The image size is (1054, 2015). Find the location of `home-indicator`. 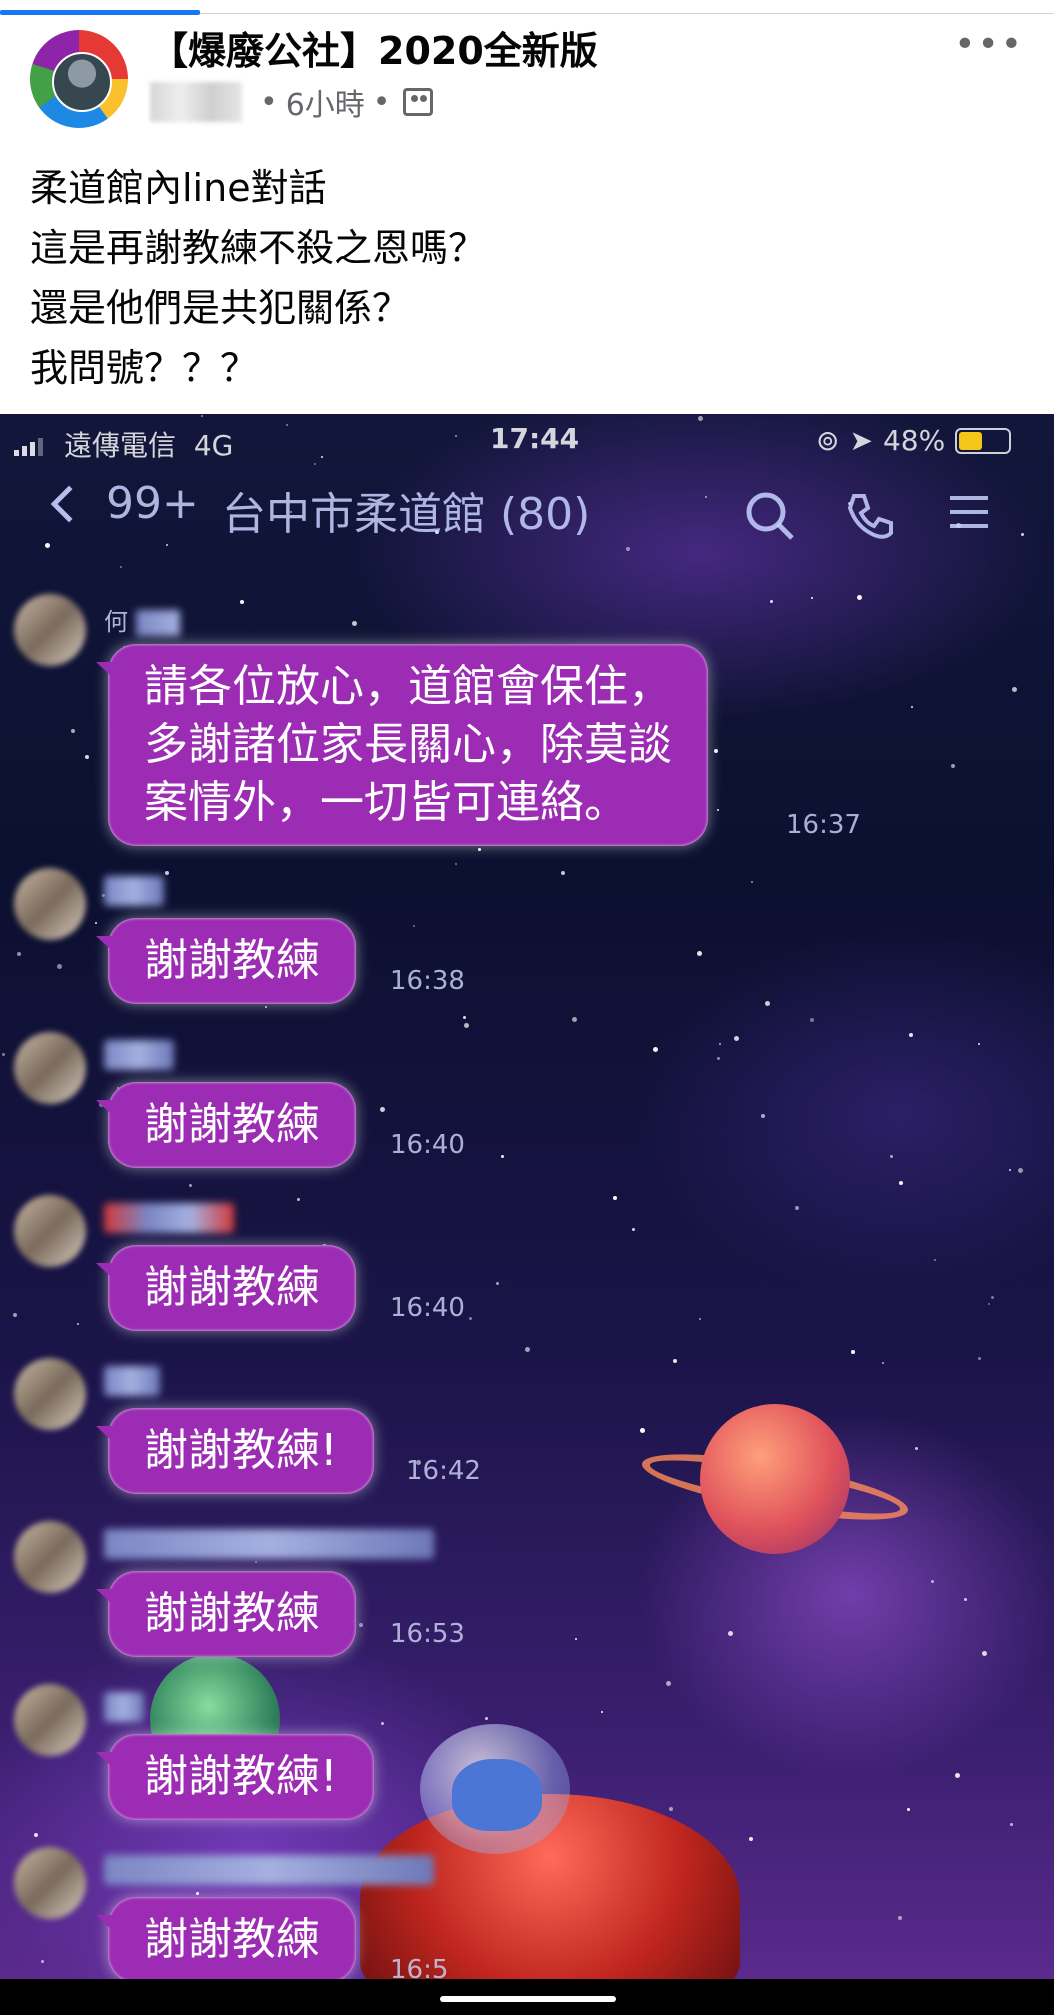

home-indicator is located at coordinates (528, 1999).